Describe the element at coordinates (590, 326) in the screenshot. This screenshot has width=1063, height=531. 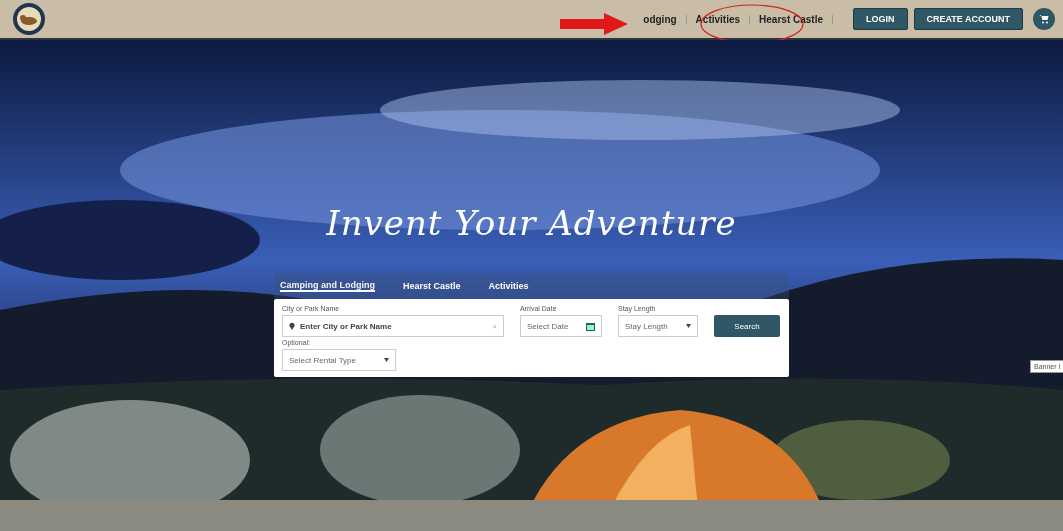
I see `calendar-icon` at that location.